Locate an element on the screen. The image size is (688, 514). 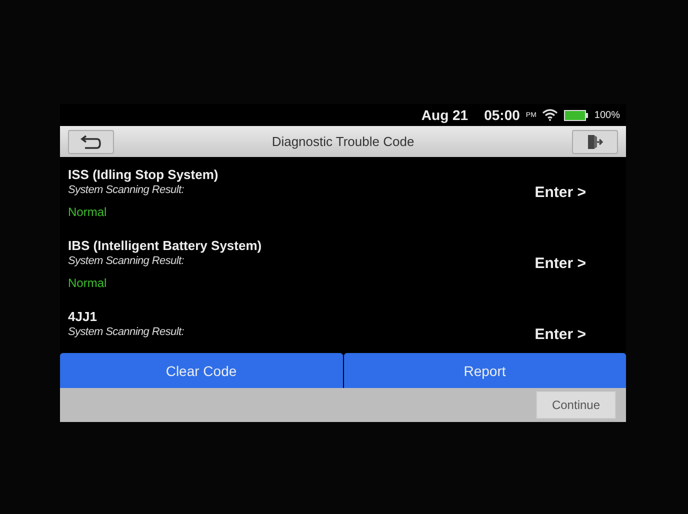
system-name: 4JJ1 is located at coordinates (83, 316).